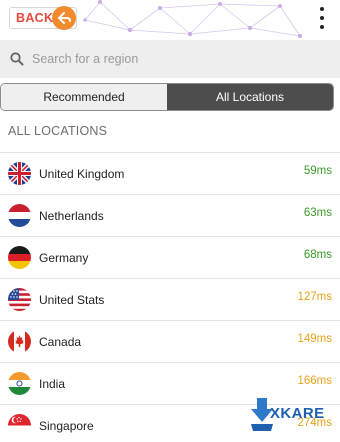 The height and width of the screenshot is (442, 340). What do you see at coordinates (82, 173) in the screenshot?
I see `location-name: United Kingdom` at bounding box center [82, 173].